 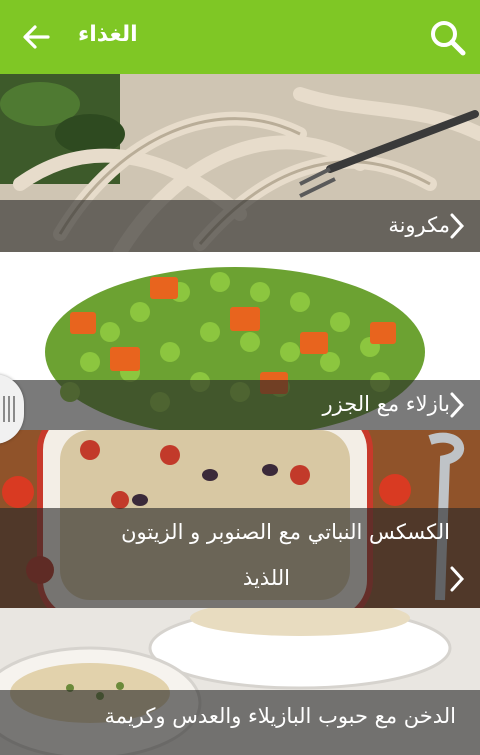 What do you see at coordinates (386, 404) in the screenshot?
I see `recipe-title: بازلاء مع الجزر` at bounding box center [386, 404].